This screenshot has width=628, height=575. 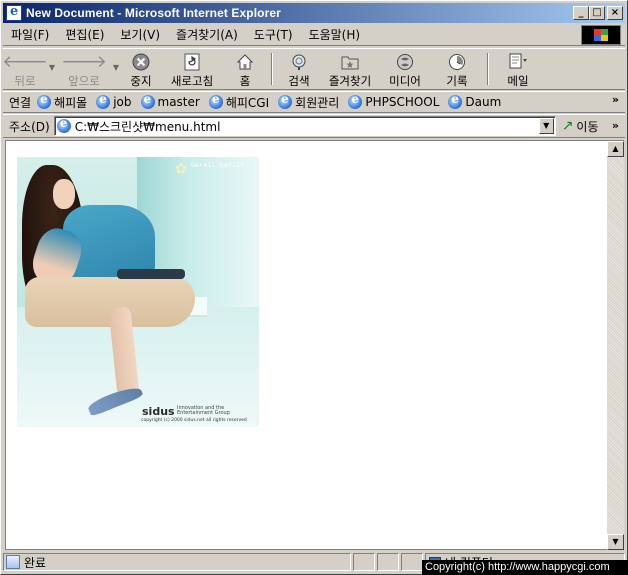 I want to click on address-more-chevron-icon: », so click(x=615, y=125).